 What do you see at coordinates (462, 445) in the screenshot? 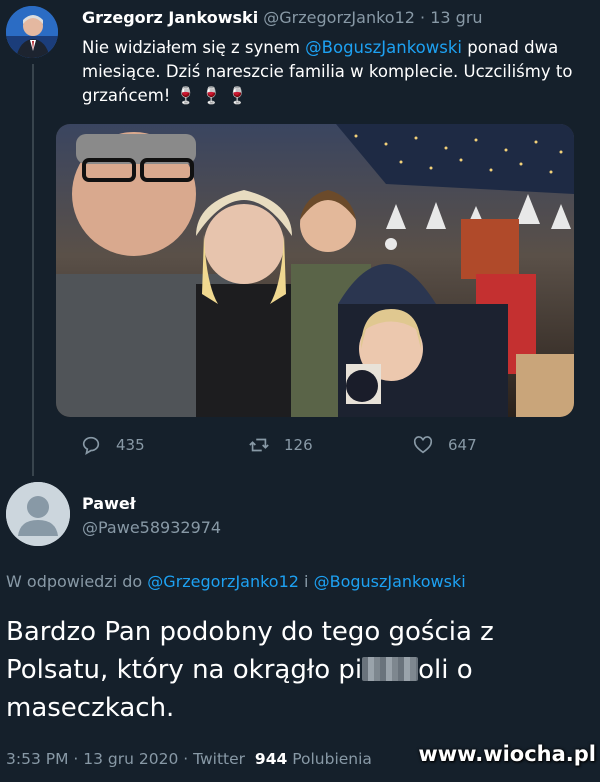
I see `like-count: 647` at bounding box center [462, 445].